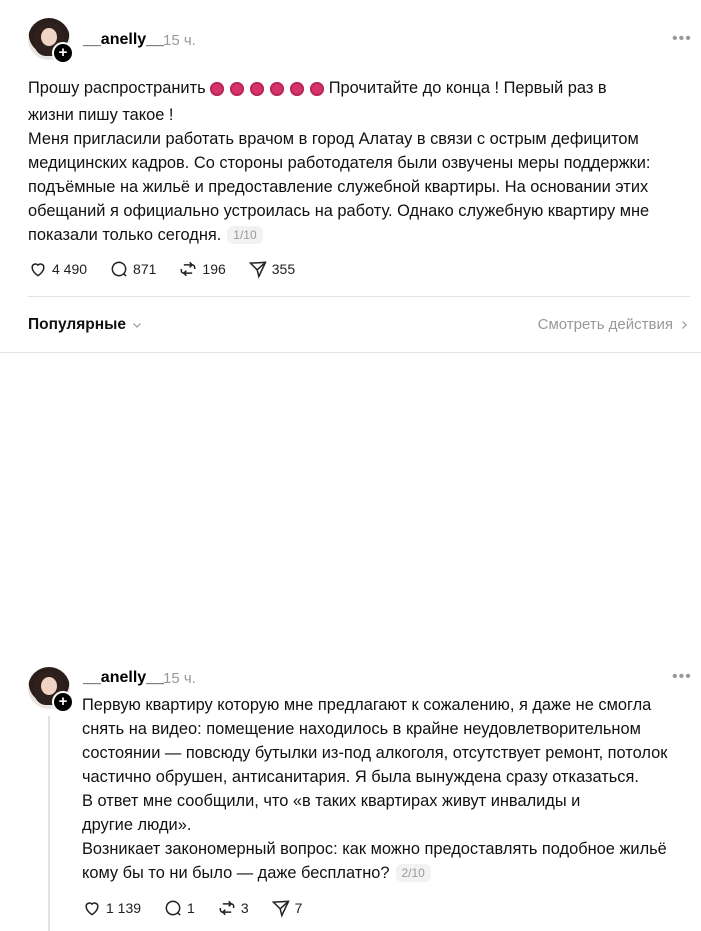  Describe the element at coordinates (191, 908) in the screenshot. I see `comment-count: 1` at that location.